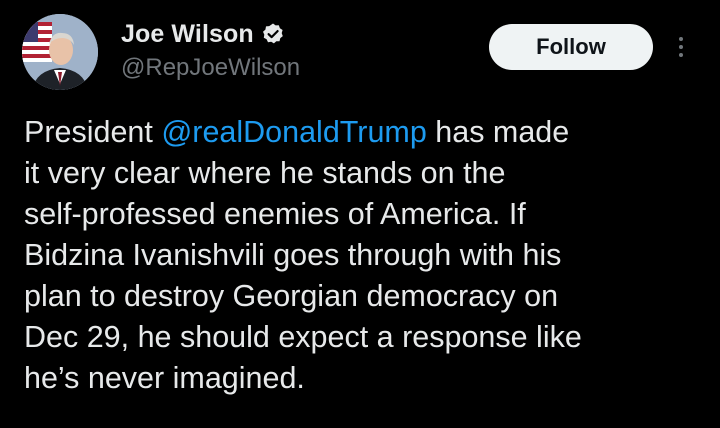  I want to click on avatar-portrait-image, so click(60, 52).